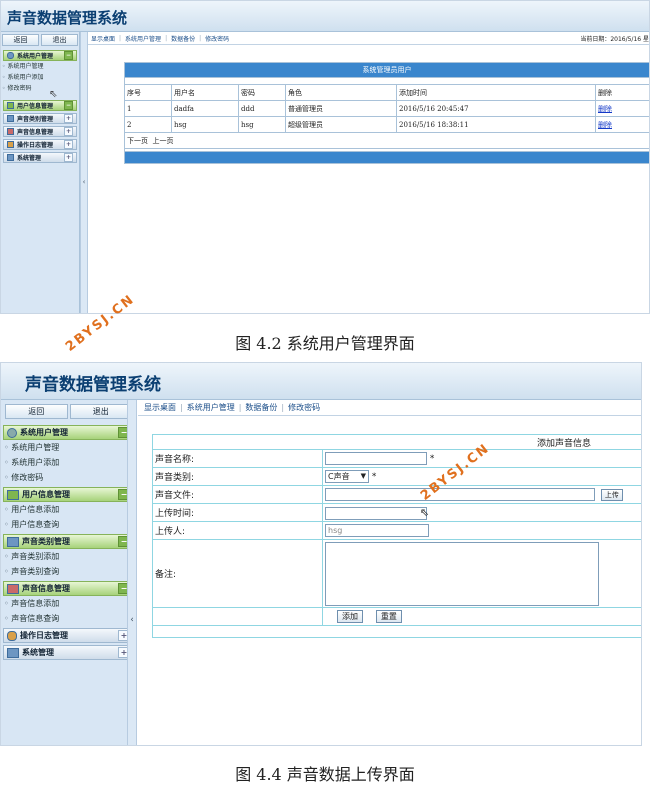  What do you see at coordinates (40, 118) in the screenshot?
I see `group-sound-category: 声音类别管理 +` at bounding box center [40, 118].